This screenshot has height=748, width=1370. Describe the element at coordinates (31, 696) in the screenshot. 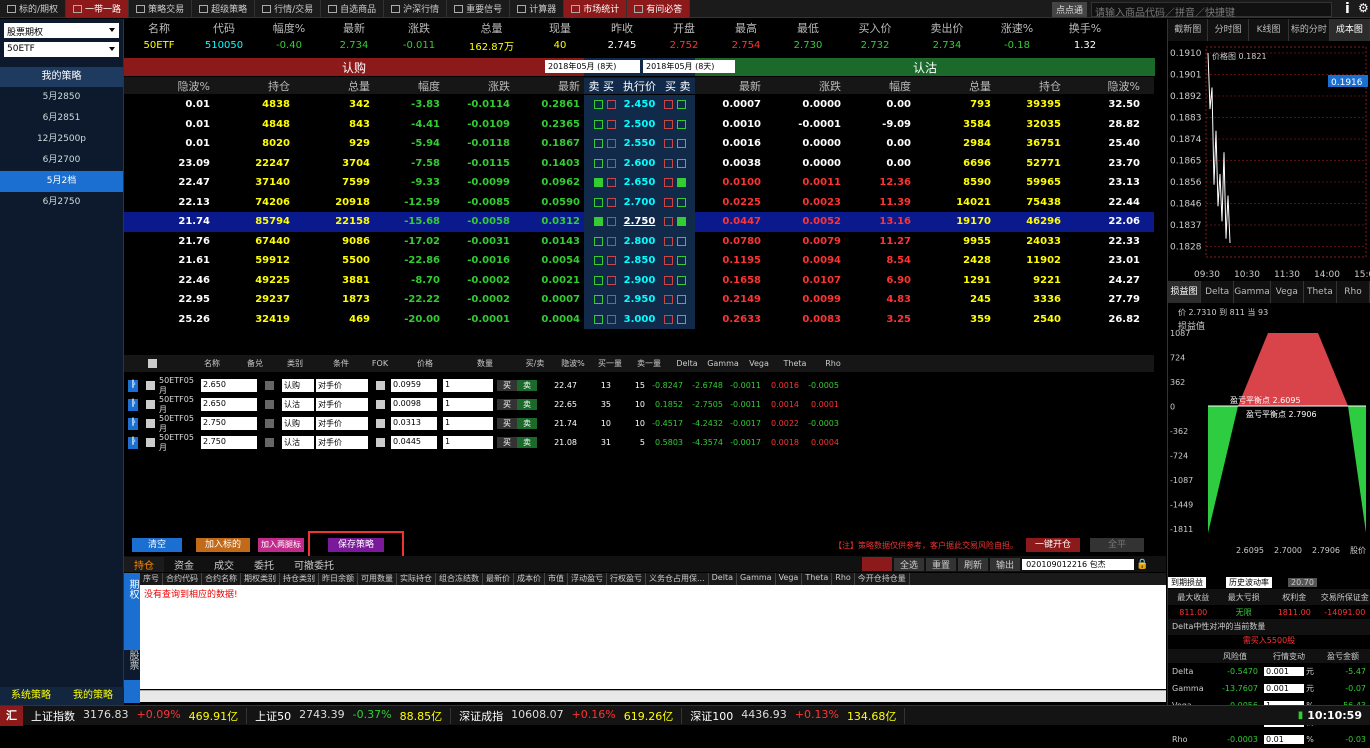

I see `tab-system-strategy: 系统策略` at that location.